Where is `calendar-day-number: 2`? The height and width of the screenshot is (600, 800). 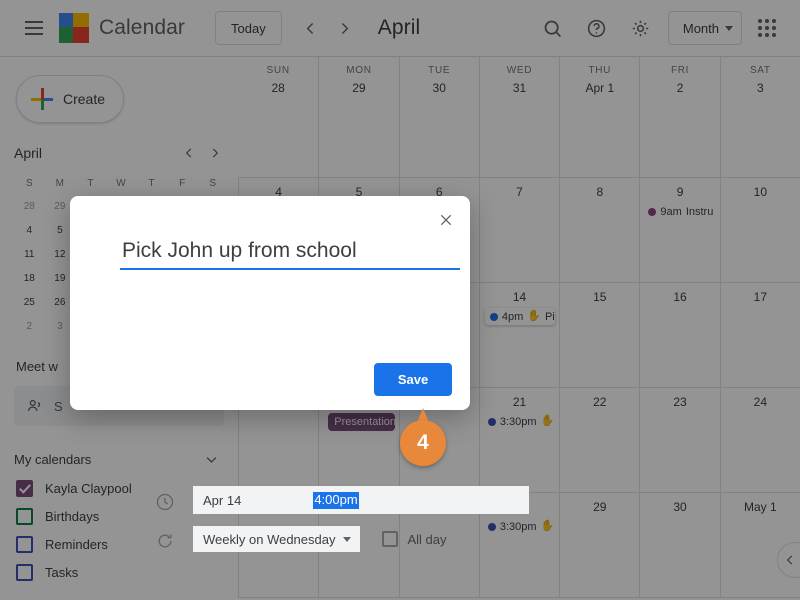 calendar-day-number: 2 is located at coordinates (679, 85).